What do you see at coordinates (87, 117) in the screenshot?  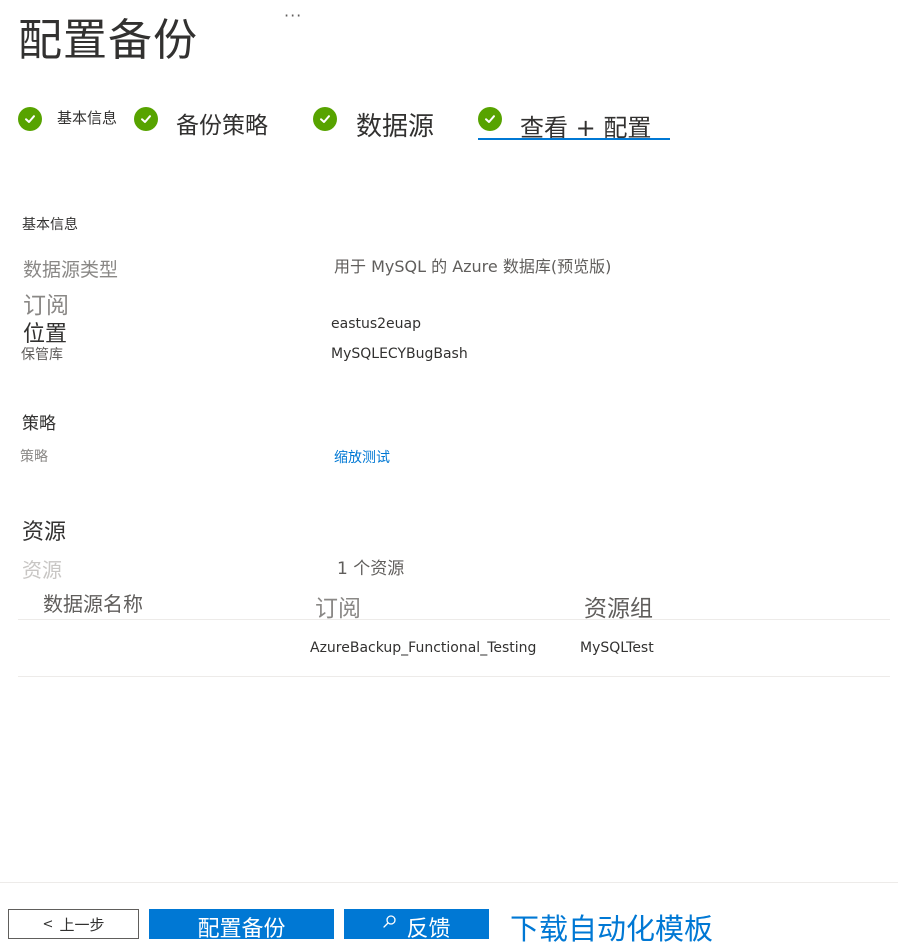 I see `tab-basics: 基本信息` at bounding box center [87, 117].